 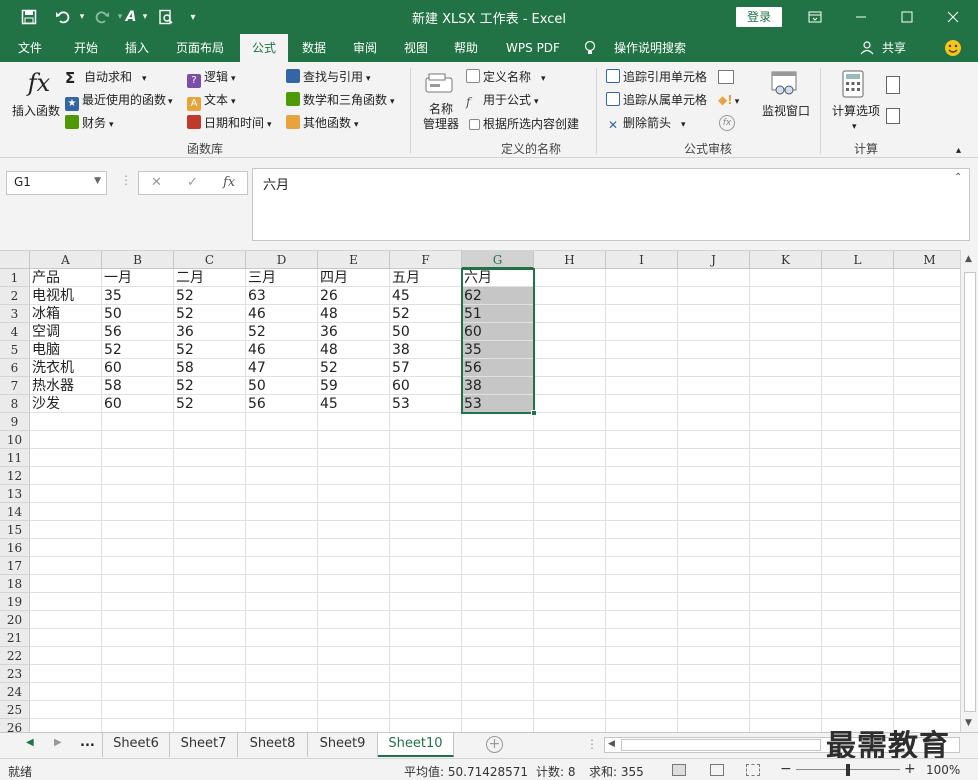 What do you see at coordinates (786, 296) in the screenshot?
I see `cell-k2` at bounding box center [786, 296].